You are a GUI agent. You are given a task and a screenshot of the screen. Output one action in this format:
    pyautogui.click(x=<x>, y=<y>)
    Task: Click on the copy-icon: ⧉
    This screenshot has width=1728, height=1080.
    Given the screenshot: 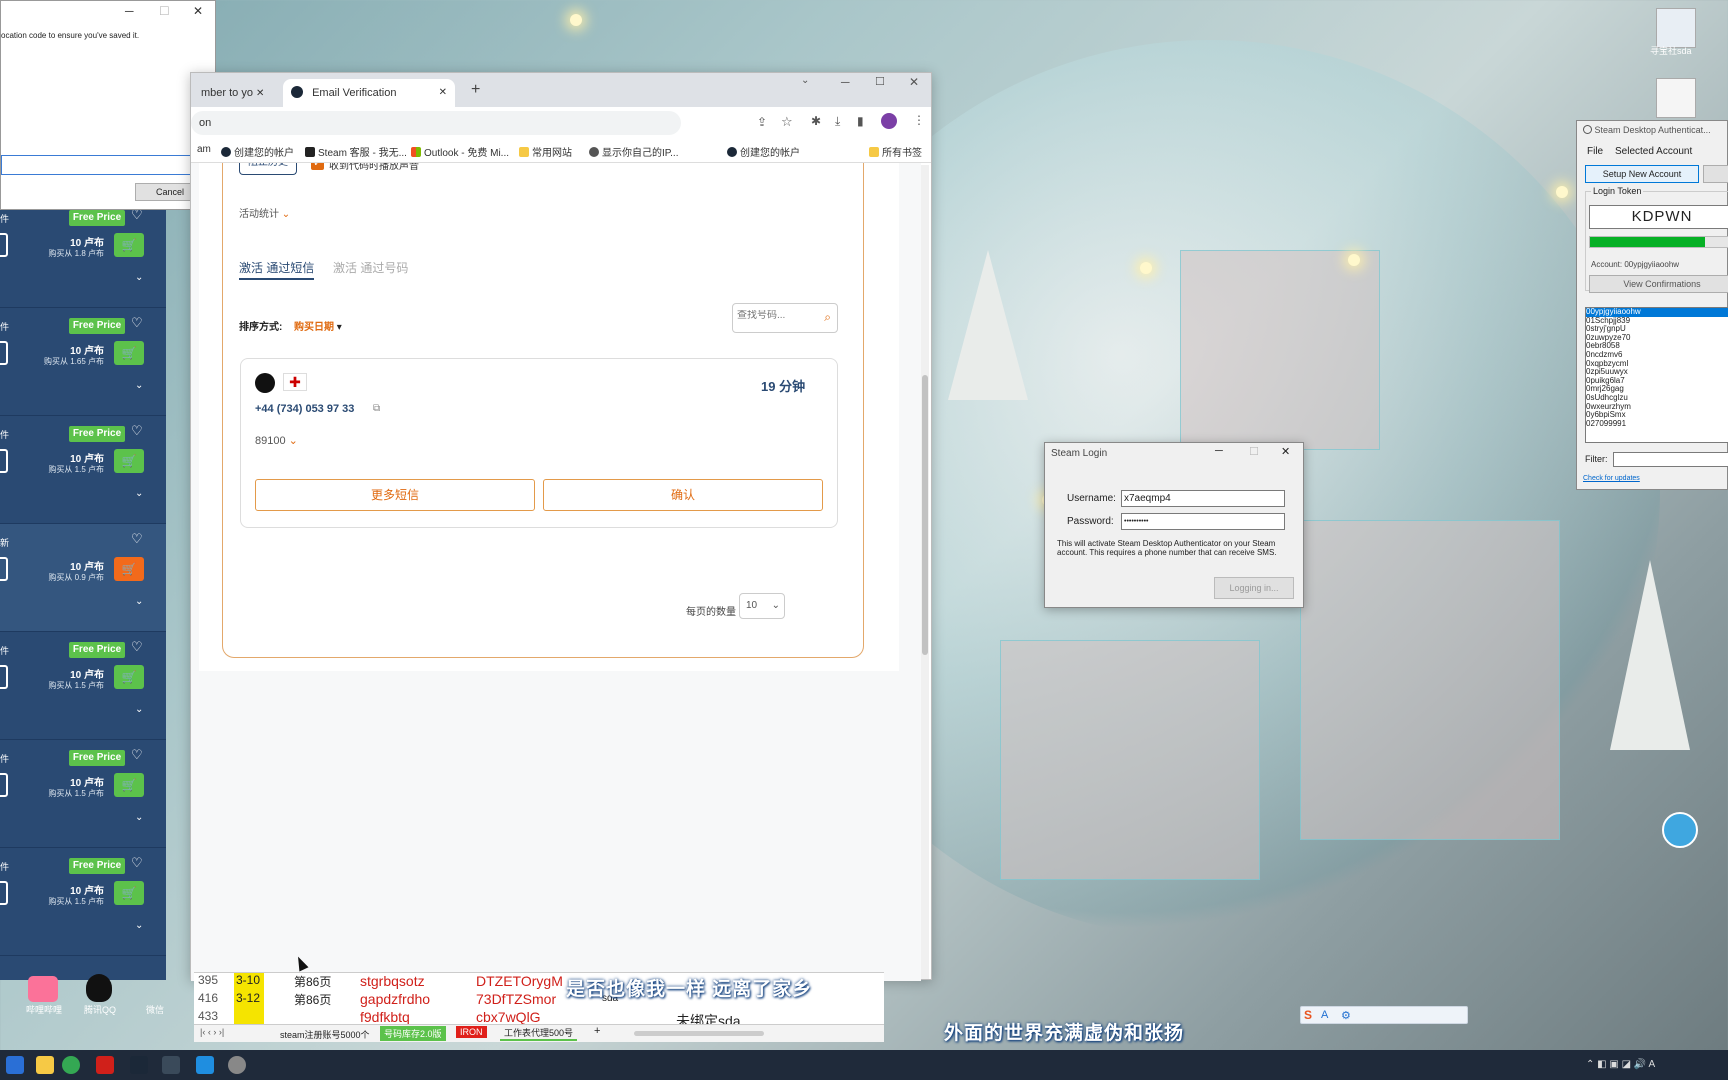 What is the action you would take?
    pyautogui.click(x=376, y=408)
    